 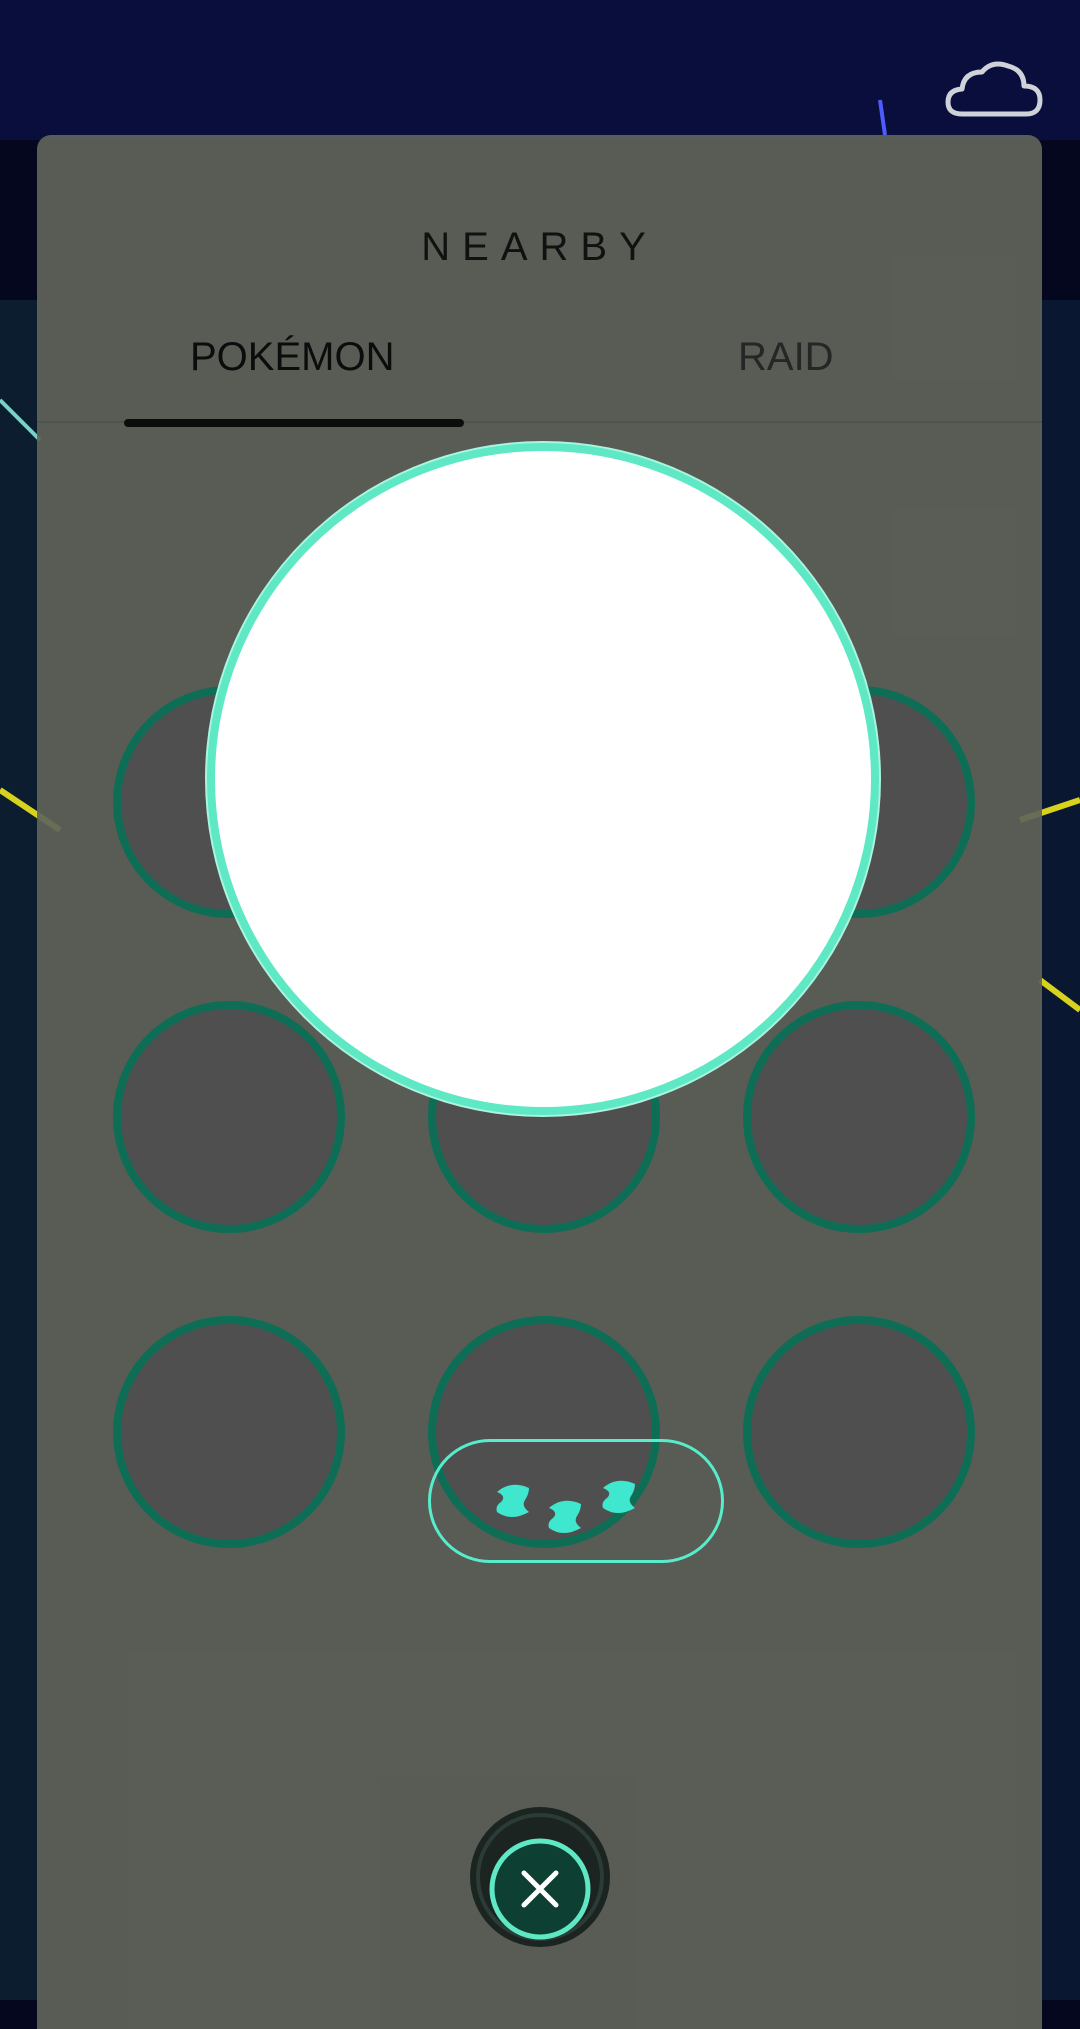 What do you see at coordinates (786, 357) in the screenshot?
I see `tab-raid: RAID` at bounding box center [786, 357].